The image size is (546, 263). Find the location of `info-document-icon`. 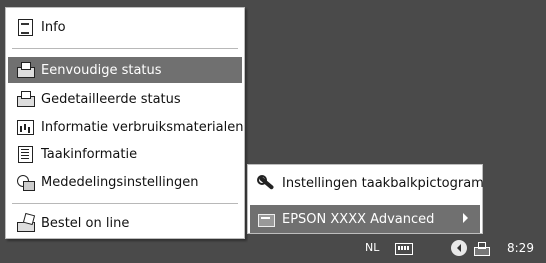

info-document-icon is located at coordinates (26, 27).